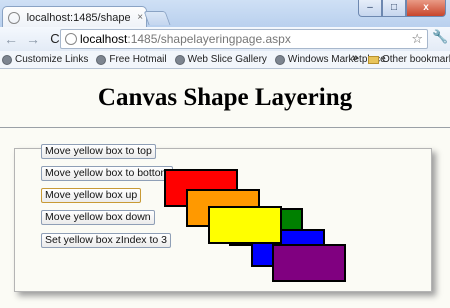 This screenshot has width=450, height=308. I want to click on bookmark-item: Free Hotmail, so click(131, 59).